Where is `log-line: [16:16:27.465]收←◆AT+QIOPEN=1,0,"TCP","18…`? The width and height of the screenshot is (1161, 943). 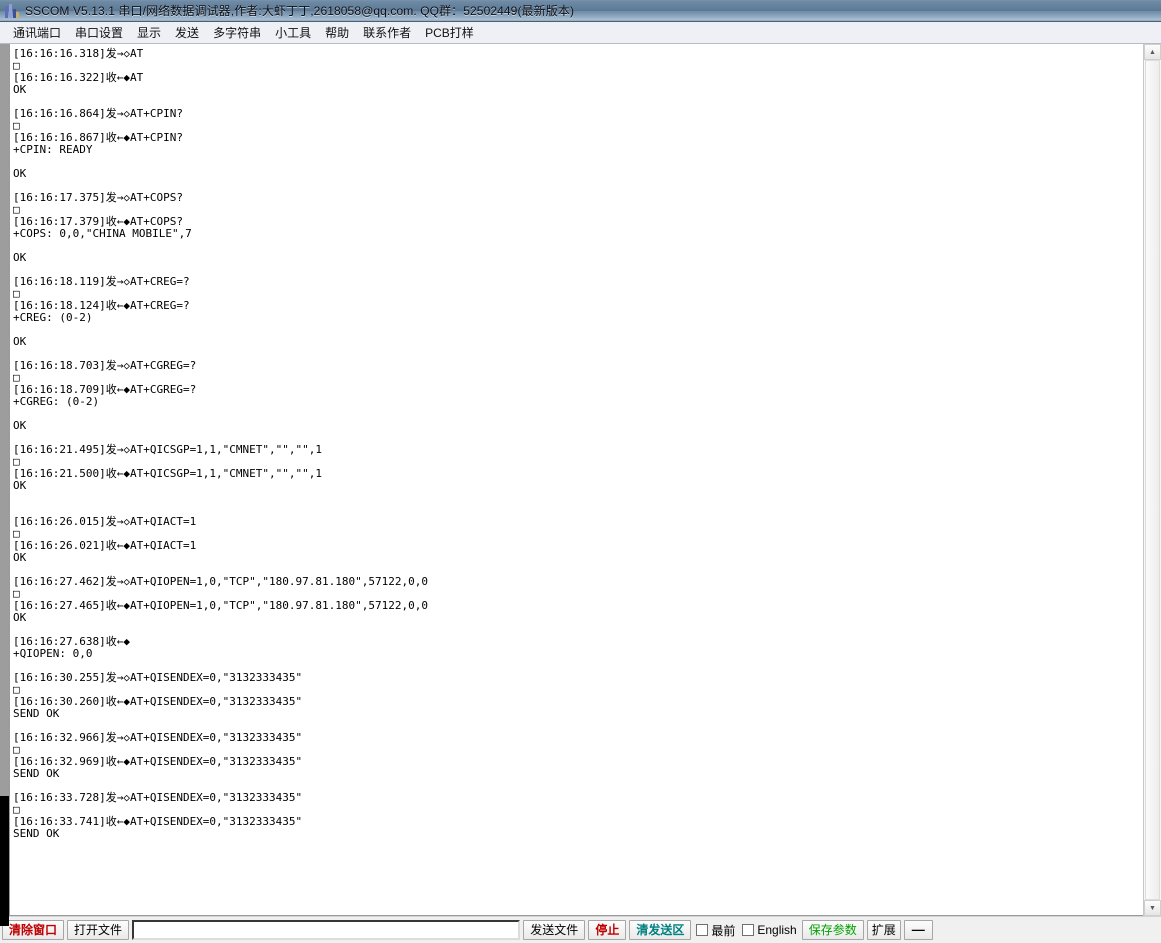
log-line: [16:16:27.465]收←◆AT+QIOPEN=1,0,"TCP","18… is located at coordinates (220, 605).